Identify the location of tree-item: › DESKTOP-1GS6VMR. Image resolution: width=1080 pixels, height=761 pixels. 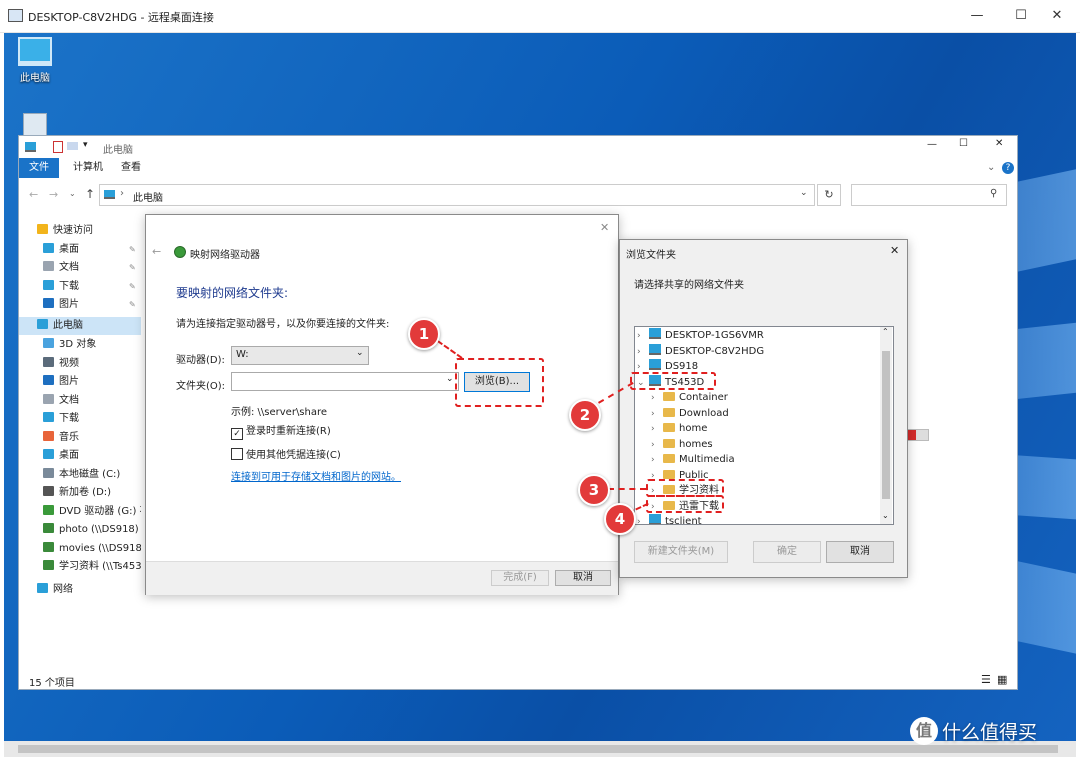
(699, 336).